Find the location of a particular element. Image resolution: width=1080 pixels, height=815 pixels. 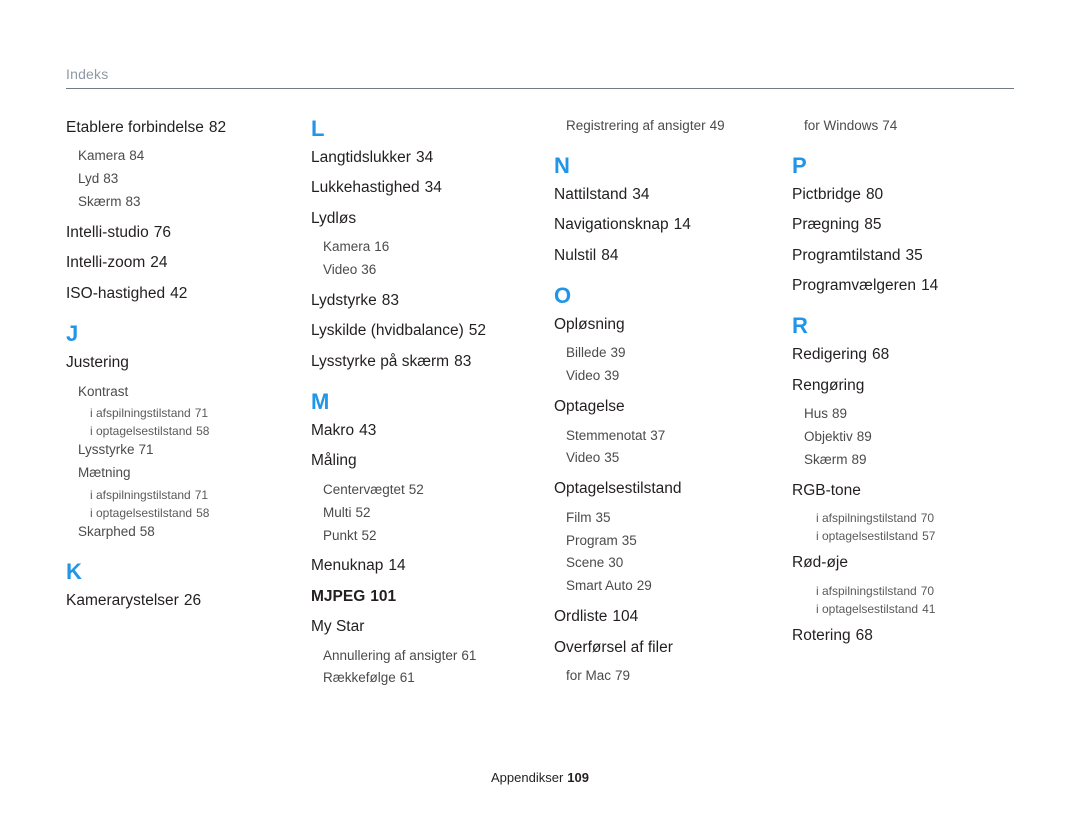

index-entry: Redigering 68 is located at coordinates (898, 354).